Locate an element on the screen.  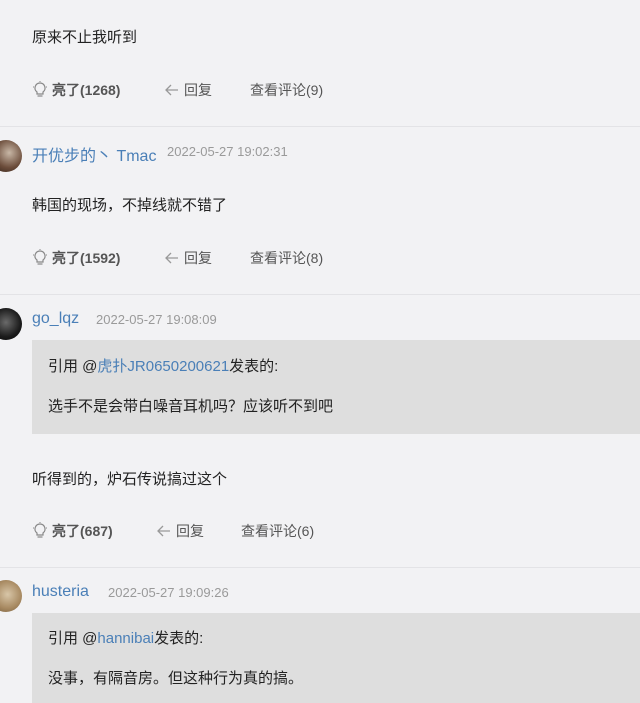
view-comments-button: 查看评论(6) is located at coordinates (277, 531).